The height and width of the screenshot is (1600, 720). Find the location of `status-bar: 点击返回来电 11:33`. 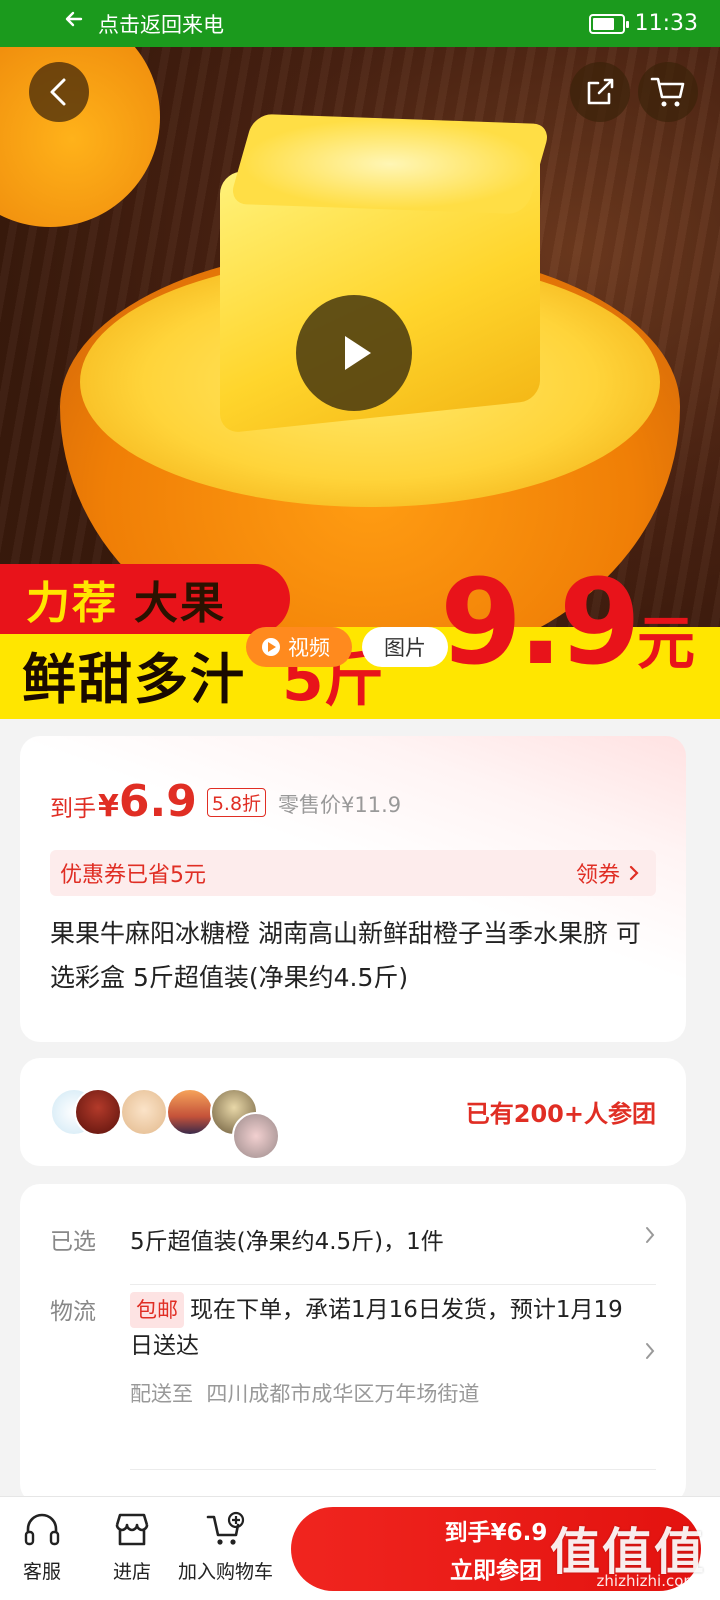

status-bar: 点击返回来电 11:33 is located at coordinates (360, 23).